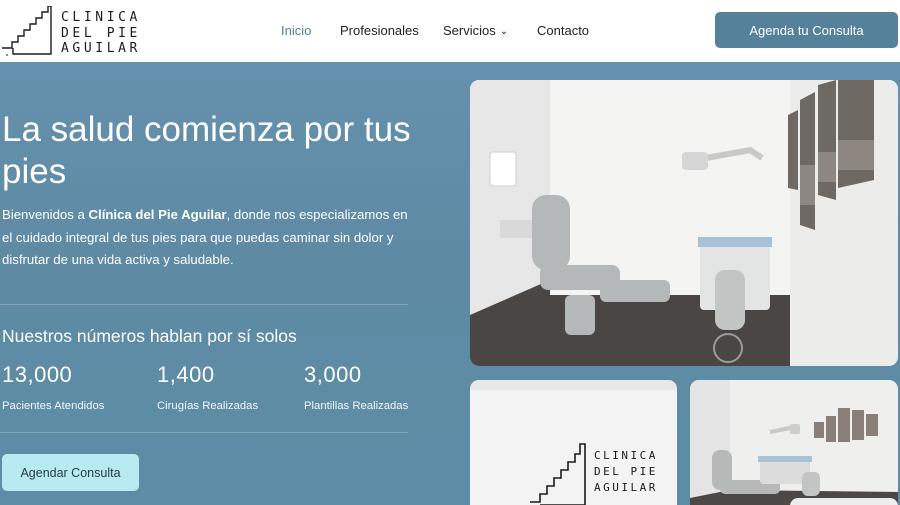  What do you see at coordinates (806, 30) in the screenshot?
I see `agenda-consulta-button: Agenda tu Consulta` at bounding box center [806, 30].